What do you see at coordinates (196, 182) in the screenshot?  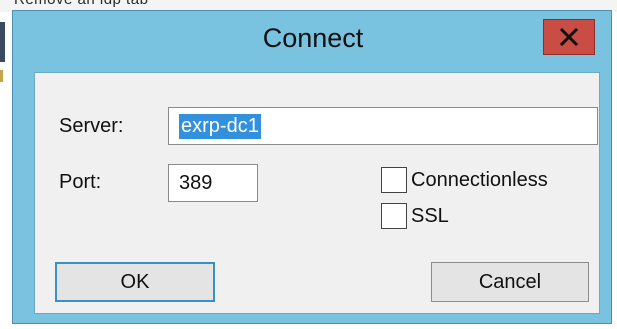 I see `port-input-value: 389` at bounding box center [196, 182].